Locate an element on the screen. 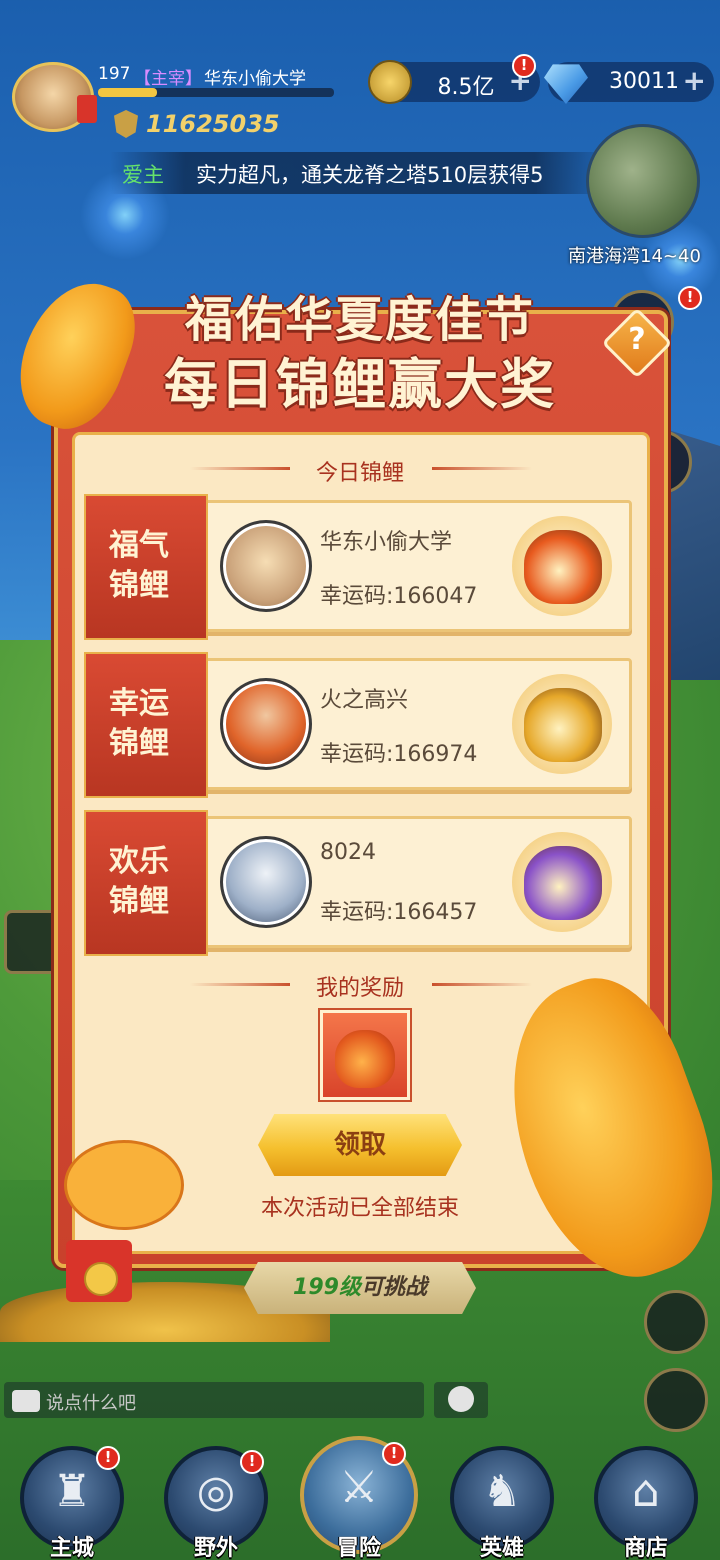 The image size is (720, 1560). winner-tag: 欢乐锦鲤 is located at coordinates (146, 883).